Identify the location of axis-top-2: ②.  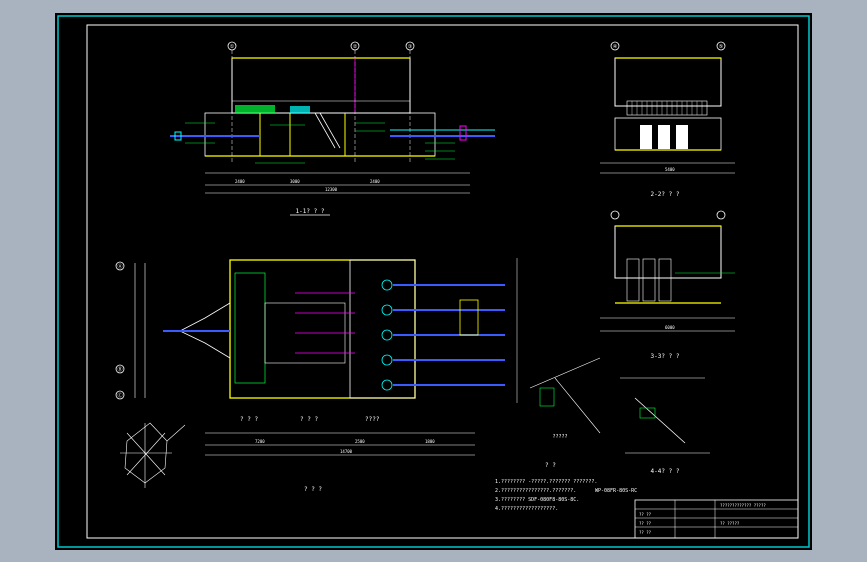
(355, 47).